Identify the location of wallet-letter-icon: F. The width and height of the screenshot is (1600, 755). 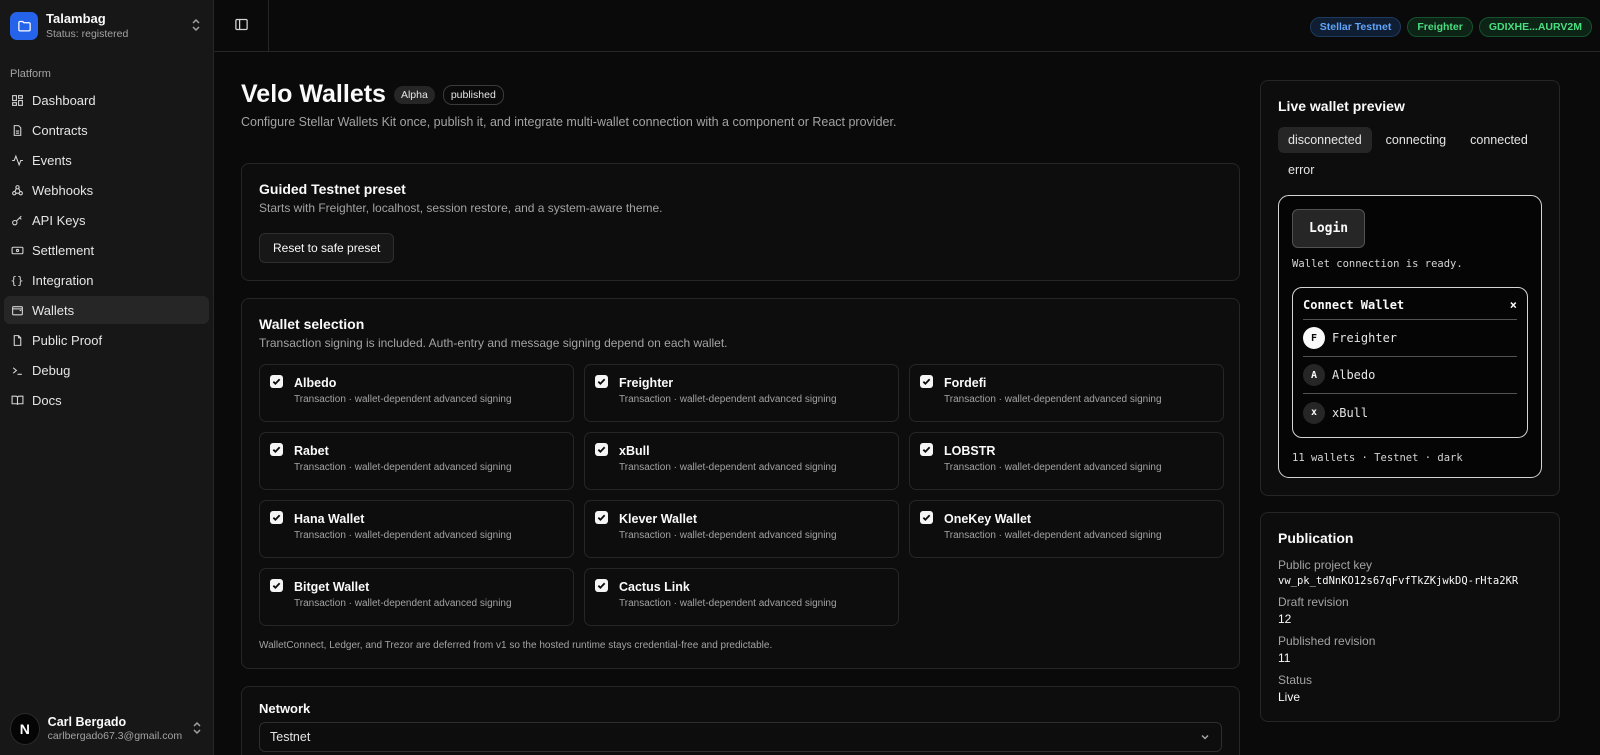
(1314, 338).